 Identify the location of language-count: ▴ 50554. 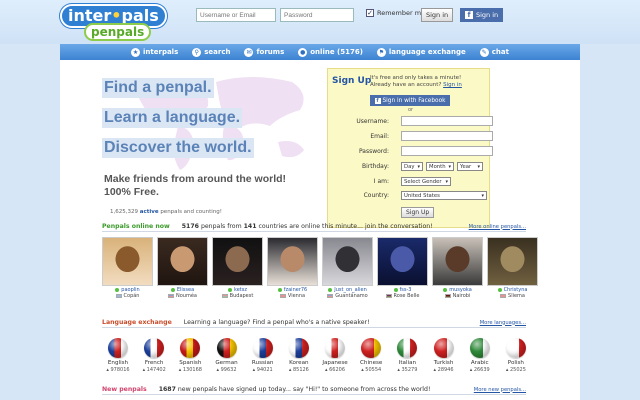
(371, 370).